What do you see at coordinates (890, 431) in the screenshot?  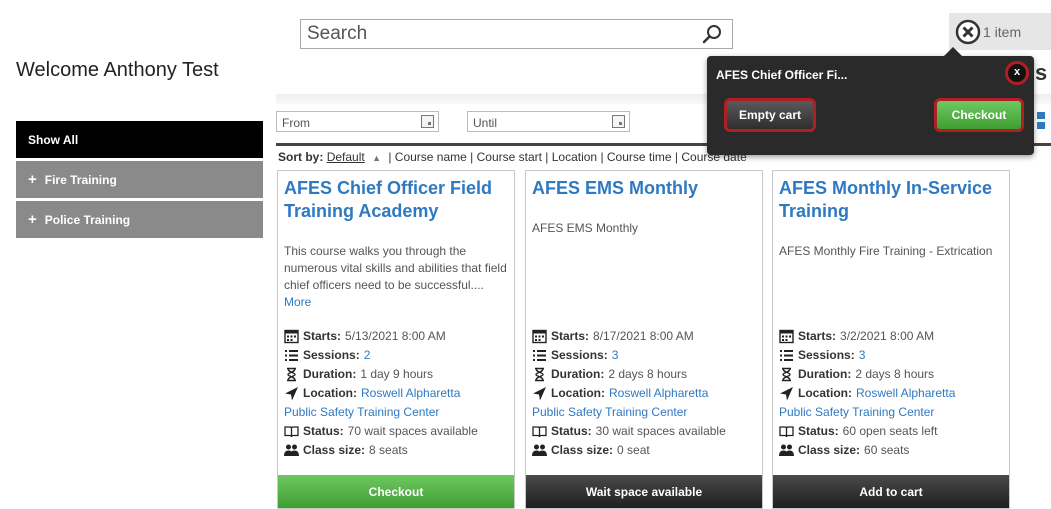 I see `status-value: 60 open seats left` at bounding box center [890, 431].